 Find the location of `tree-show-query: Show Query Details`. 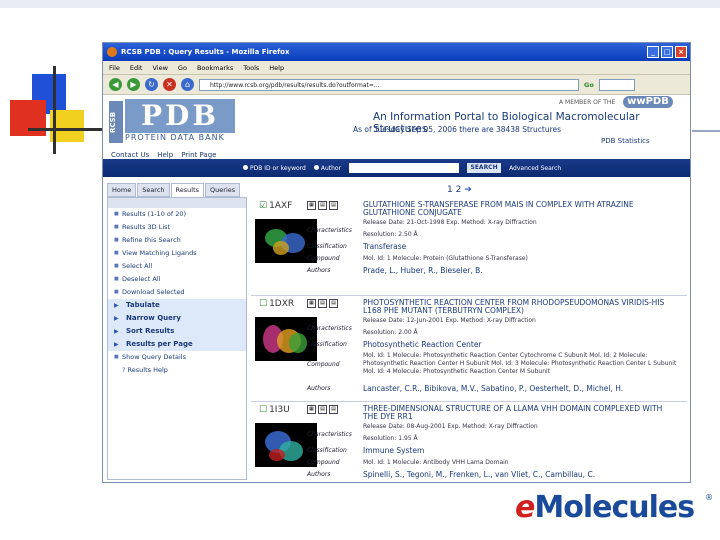

tree-show-query: Show Query Details is located at coordinates (177, 357).